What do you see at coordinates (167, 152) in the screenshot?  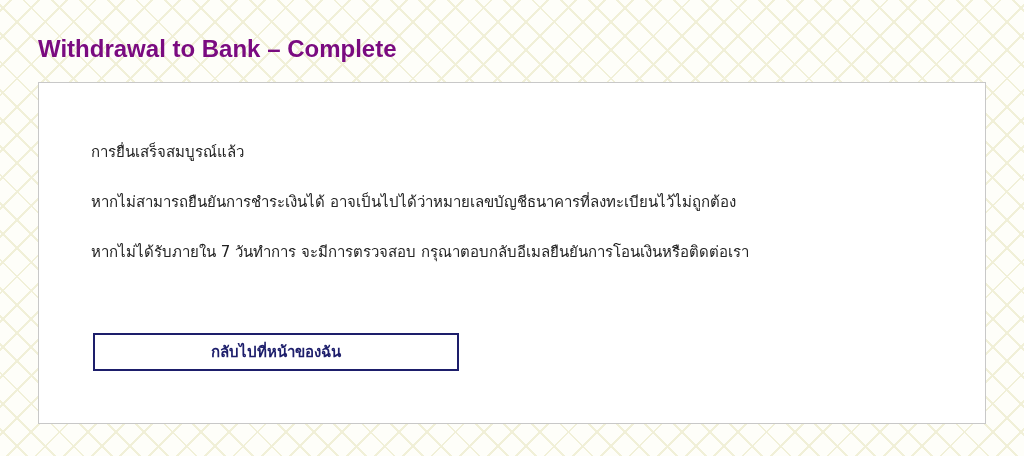 I see `message-text: การยื่นเสร็จสมบูรณ์แล้ว` at bounding box center [167, 152].